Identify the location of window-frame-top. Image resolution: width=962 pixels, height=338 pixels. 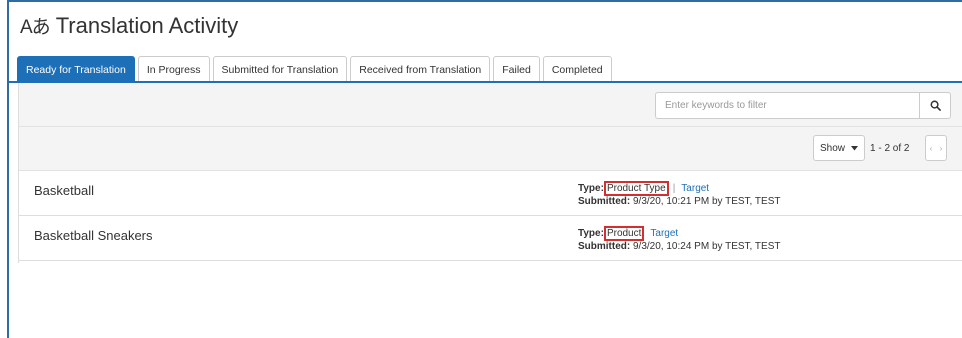
(484, 1).